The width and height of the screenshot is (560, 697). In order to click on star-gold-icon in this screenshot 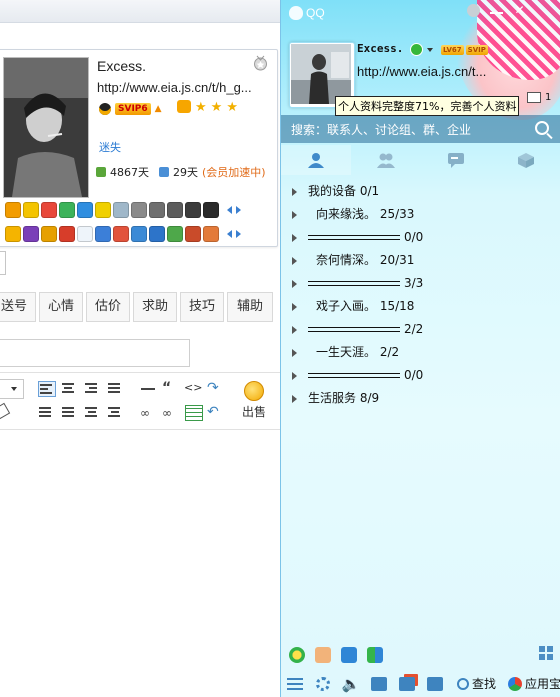, I will do `click(13, 234)`.